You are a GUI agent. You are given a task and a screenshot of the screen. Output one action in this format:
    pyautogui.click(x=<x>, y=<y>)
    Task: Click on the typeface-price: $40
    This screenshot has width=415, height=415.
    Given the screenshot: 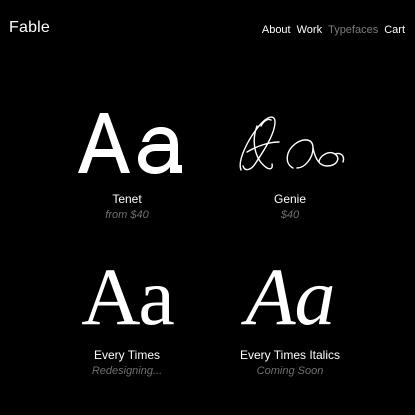 What is the action you would take?
    pyautogui.click(x=290, y=215)
    